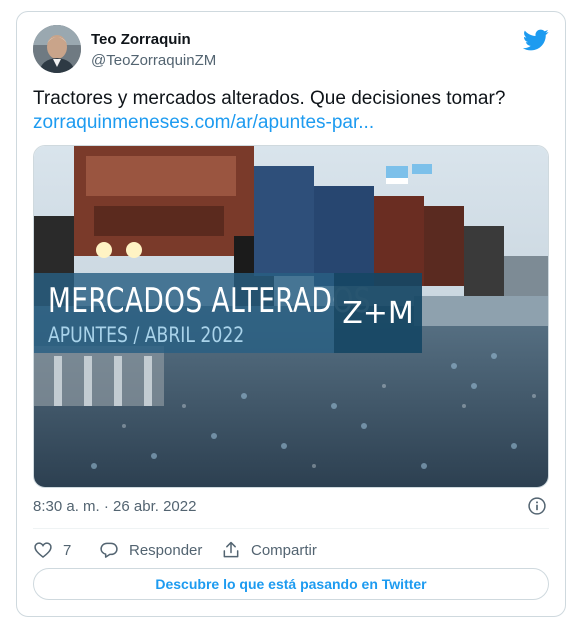 The height and width of the screenshot is (629, 579). What do you see at coordinates (141, 39) in the screenshot?
I see `display-name: Teo Zorraquin` at bounding box center [141, 39].